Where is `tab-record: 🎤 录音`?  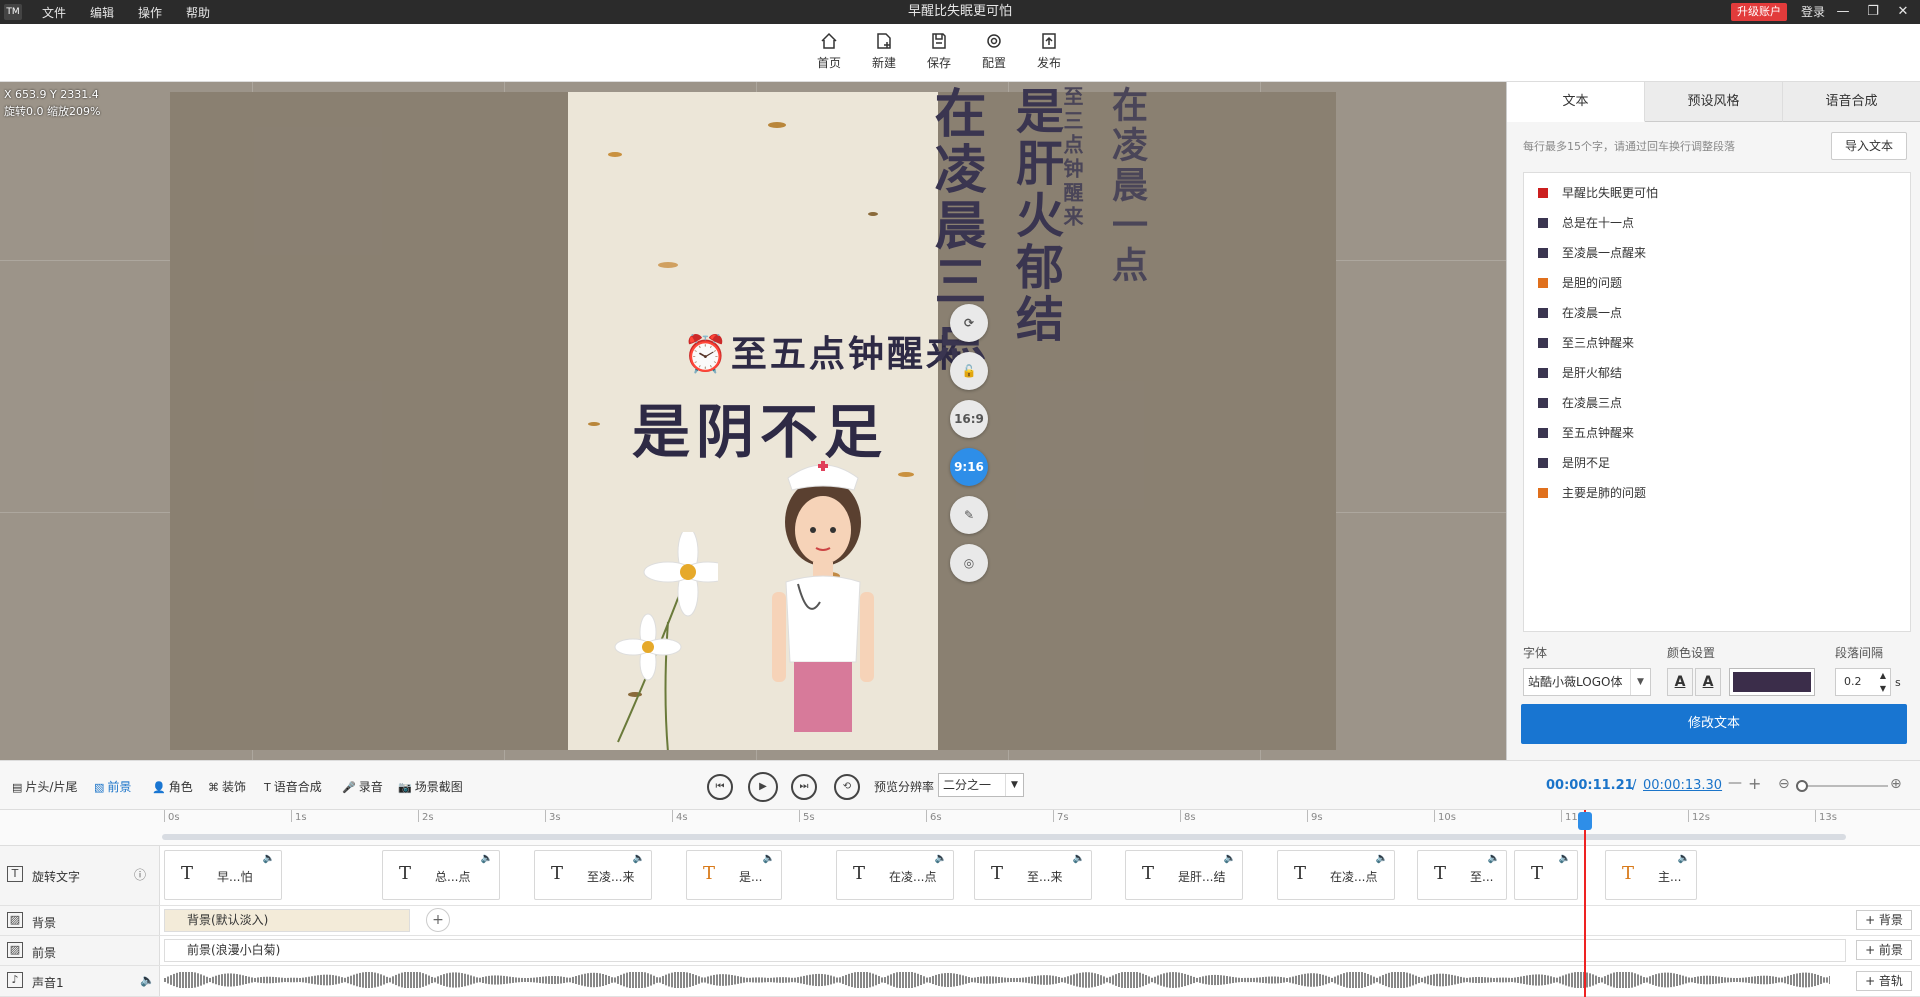
tab-record: 🎤 录音 is located at coordinates (362, 786).